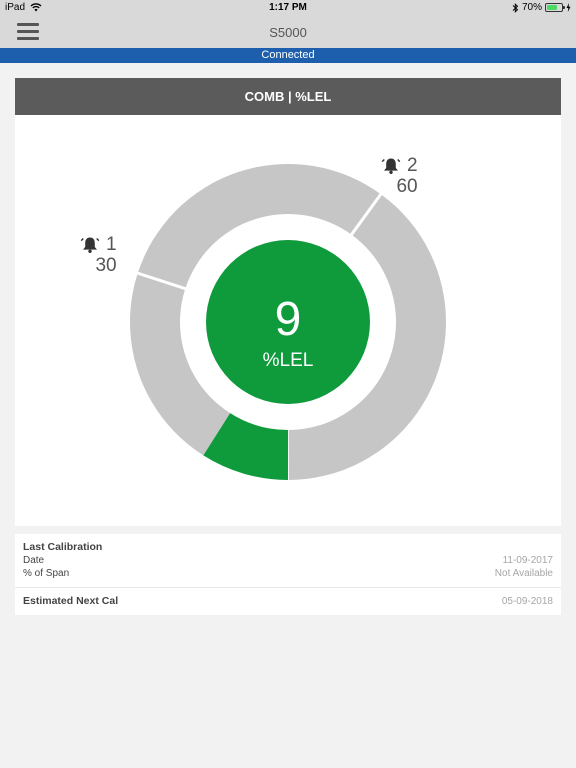  I want to click on alarm-marker-1: 1 30, so click(98, 255).